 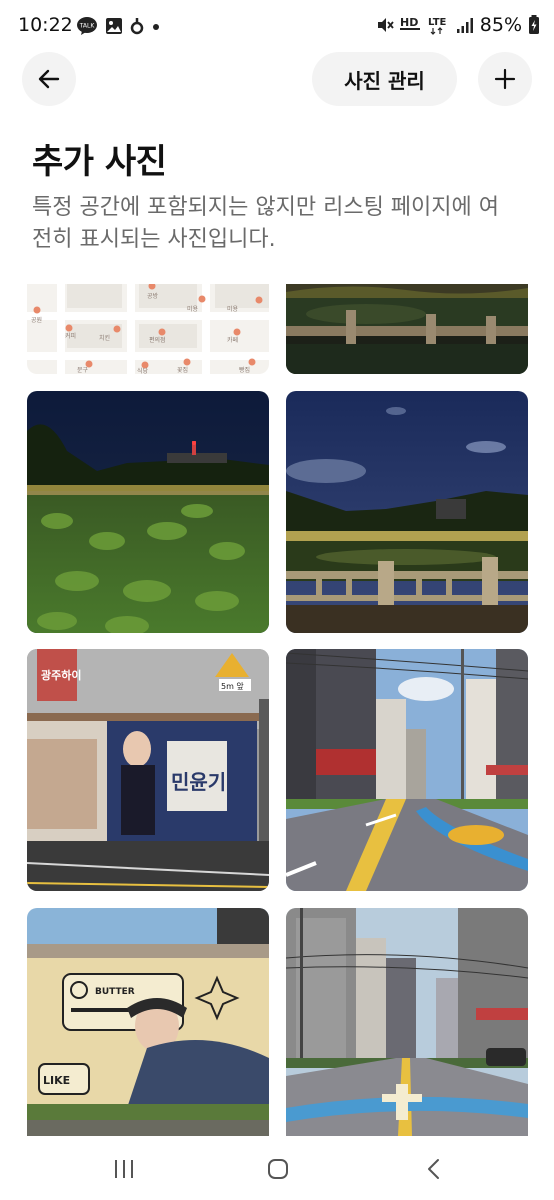 I want to click on mural-street-image: 광주하이 5m 앞 민윤기, so click(x=148, y=770).